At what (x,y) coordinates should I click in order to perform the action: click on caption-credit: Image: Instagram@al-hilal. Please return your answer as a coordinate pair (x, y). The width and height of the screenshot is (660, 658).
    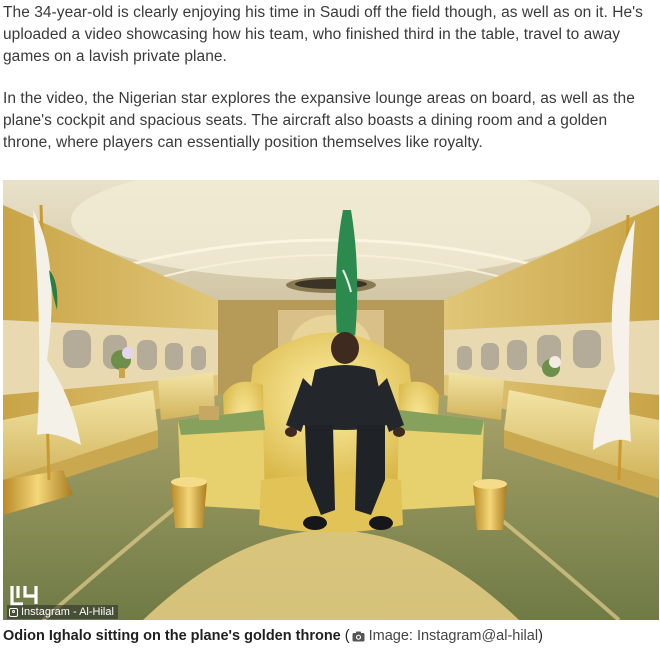
    Looking at the image, I should click on (444, 636).